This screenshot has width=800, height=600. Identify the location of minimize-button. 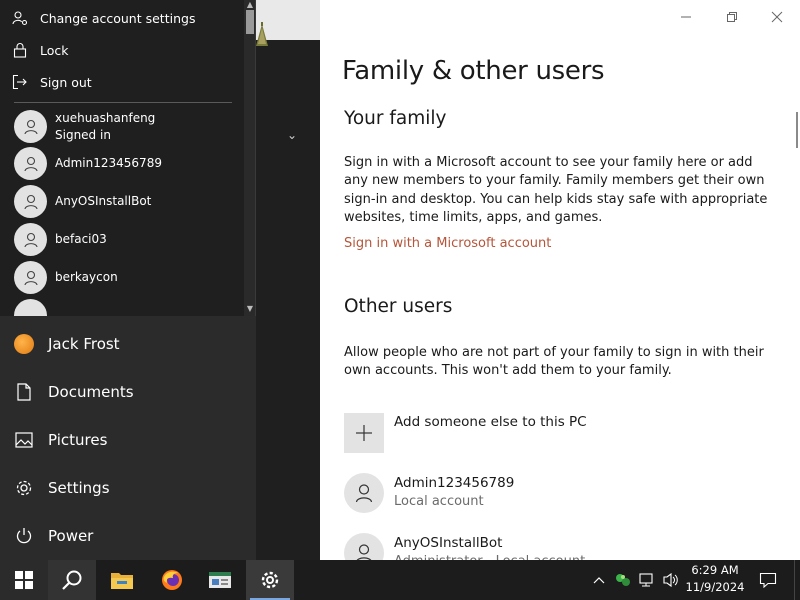
(686, 17).